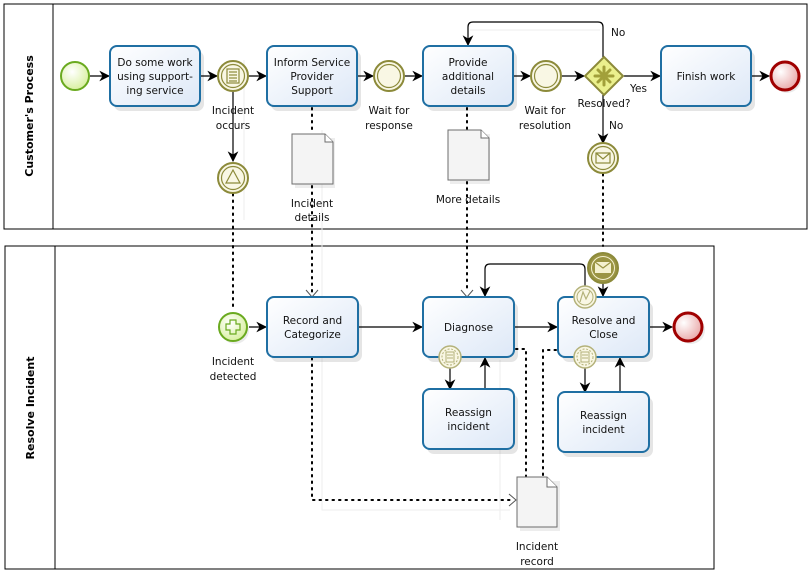 The height and width of the screenshot is (572, 811). What do you see at coordinates (312, 218) in the screenshot?
I see `incident-details-label-2: details` at bounding box center [312, 218].